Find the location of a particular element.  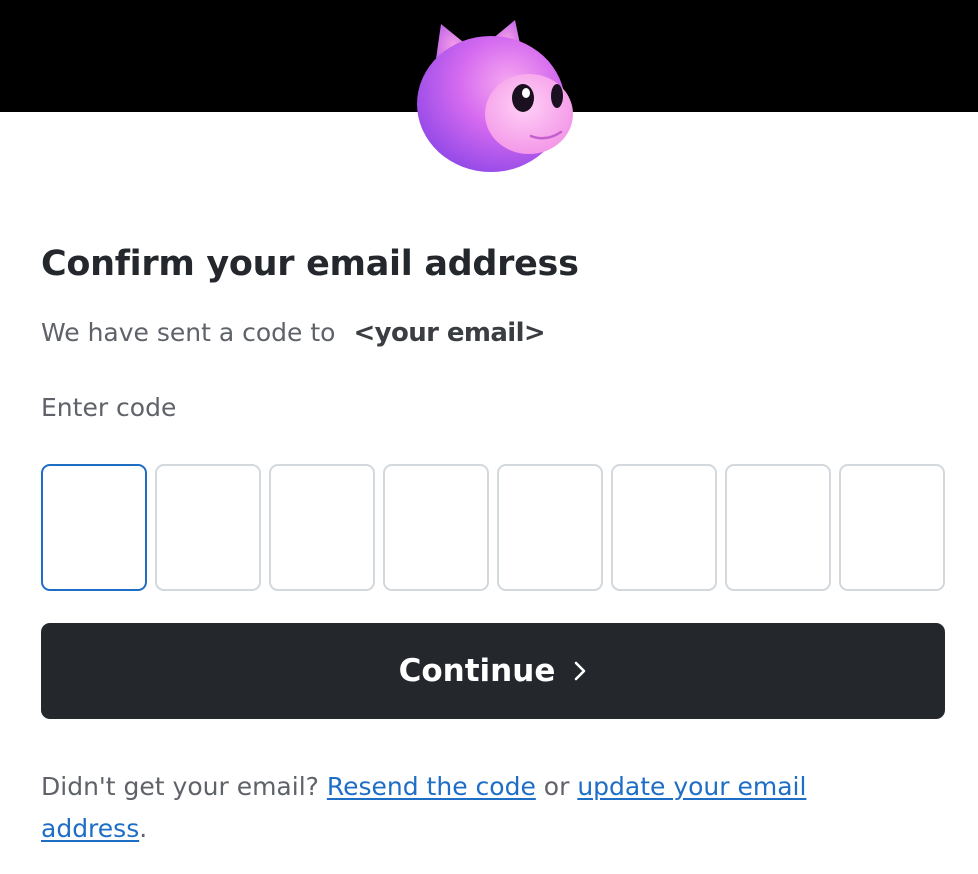

code-label: Enter code is located at coordinates (109, 407).